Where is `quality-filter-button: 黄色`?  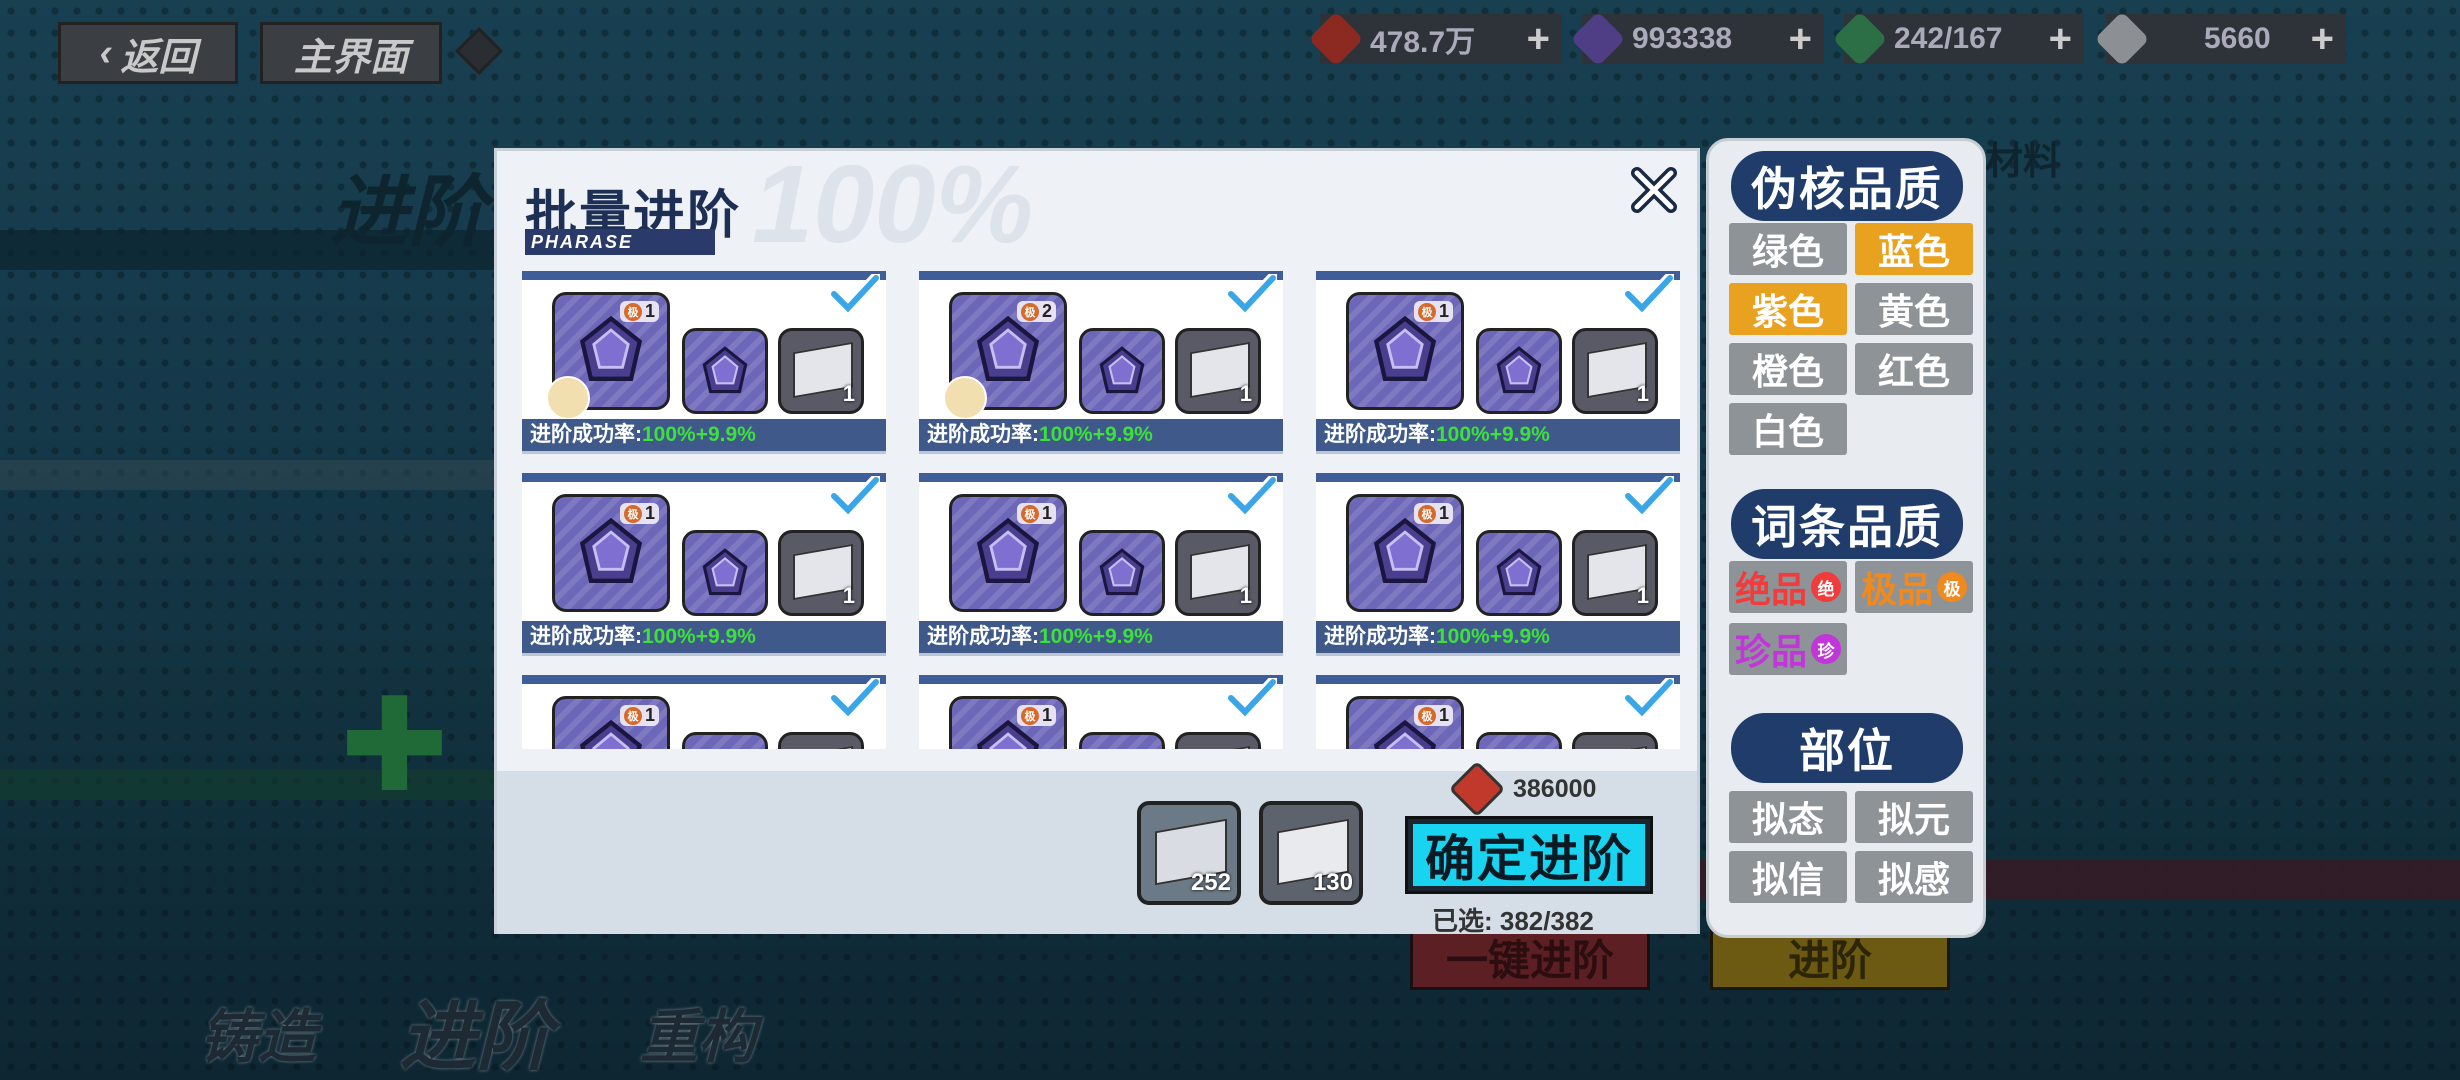
quality-filter-button: 黄色 is located at coordinates (1914, 309).